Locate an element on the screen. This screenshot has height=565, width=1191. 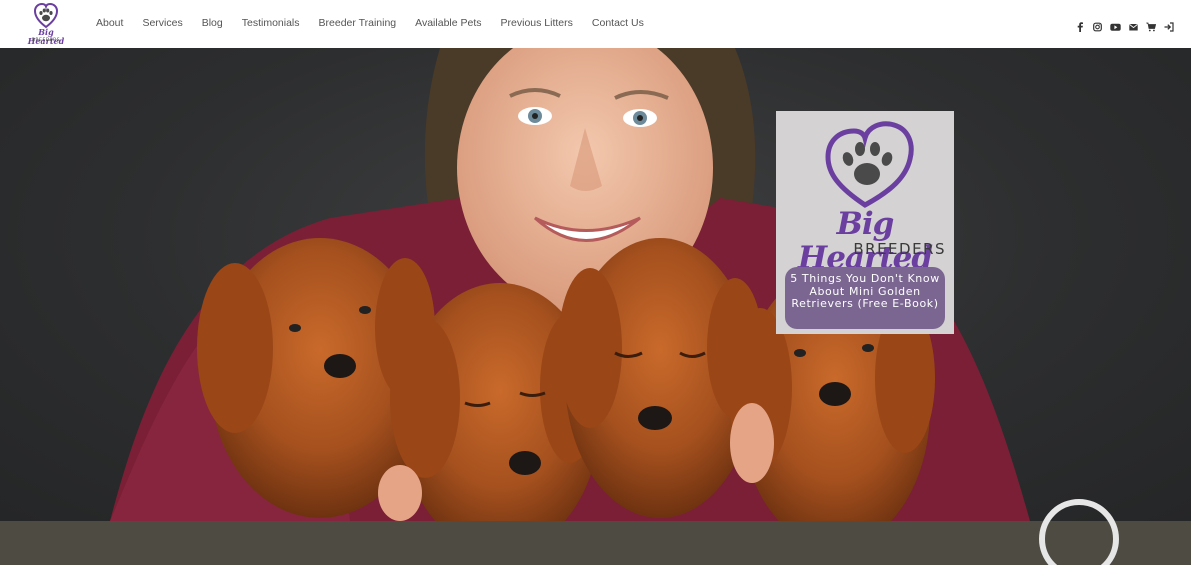
social-links is located at coordinates (1121, 24).